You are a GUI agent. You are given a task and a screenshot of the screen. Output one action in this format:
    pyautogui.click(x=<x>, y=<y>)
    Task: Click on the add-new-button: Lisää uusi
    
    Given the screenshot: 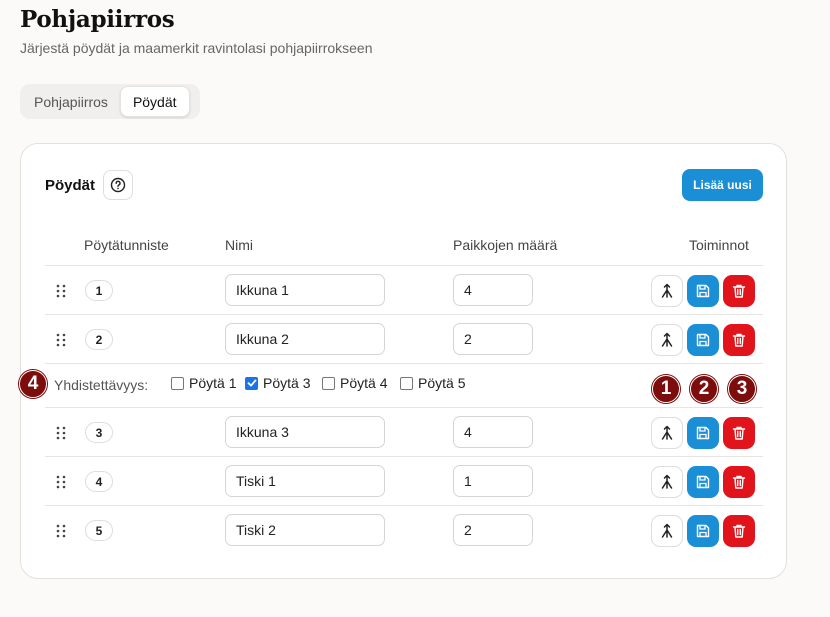 What is the action you would take?
    pyautogui.click(x=722, y=185)
    